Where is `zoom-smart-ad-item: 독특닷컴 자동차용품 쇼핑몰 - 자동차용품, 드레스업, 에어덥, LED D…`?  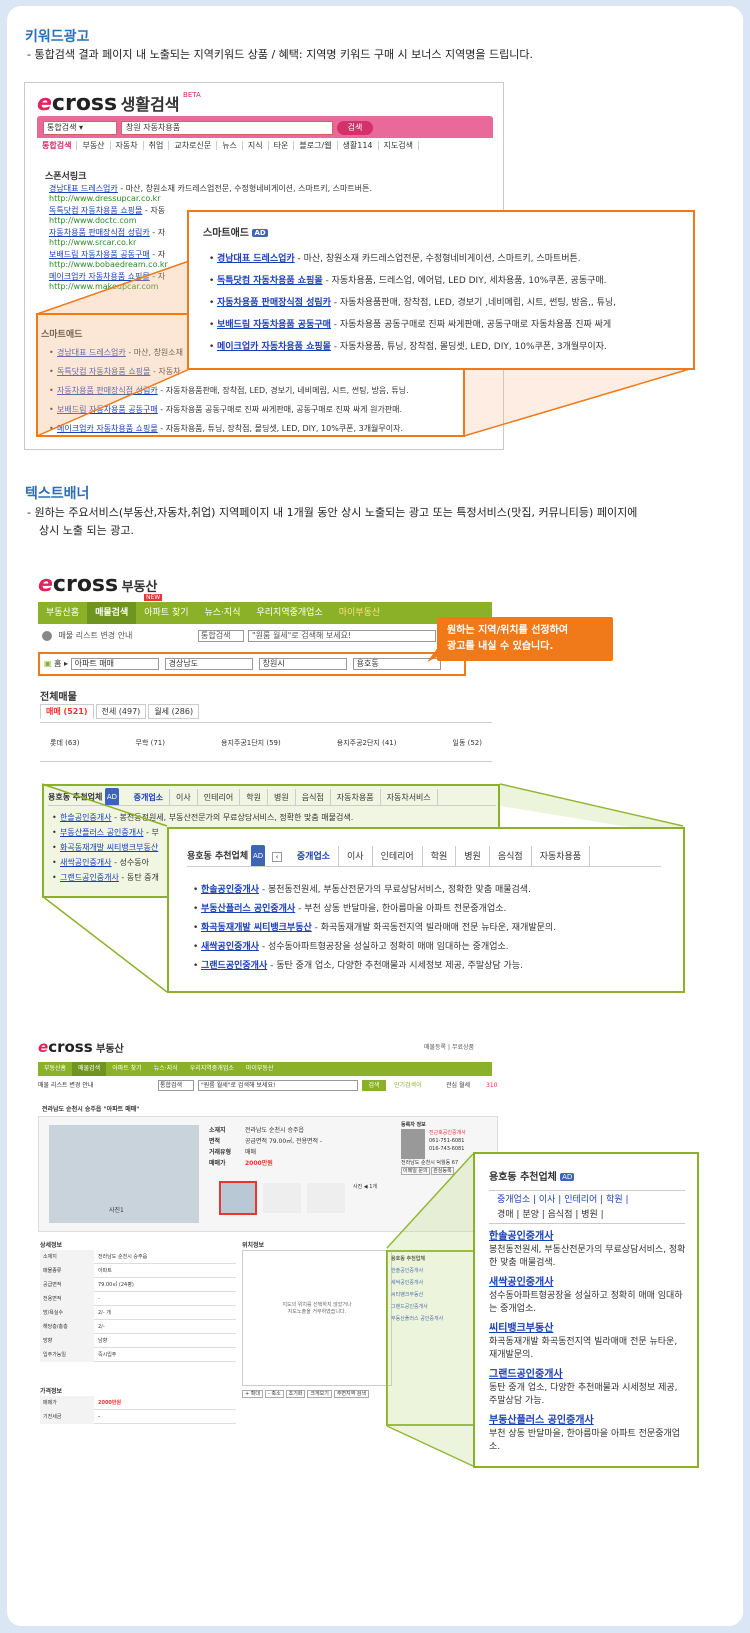
zoom-smart-ad-item: 독특닷컴 자동차용품 쇼핑몰 - 자동차용품, 드레스업, 에어덥, LED D… is located at coordinates (449, 281).